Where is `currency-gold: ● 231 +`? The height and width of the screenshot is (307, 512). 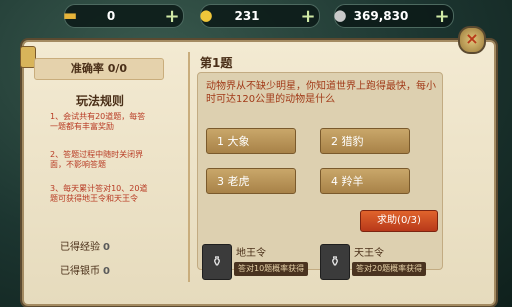 currency-gold: ● 231 + is located at coordinates (259, 16).